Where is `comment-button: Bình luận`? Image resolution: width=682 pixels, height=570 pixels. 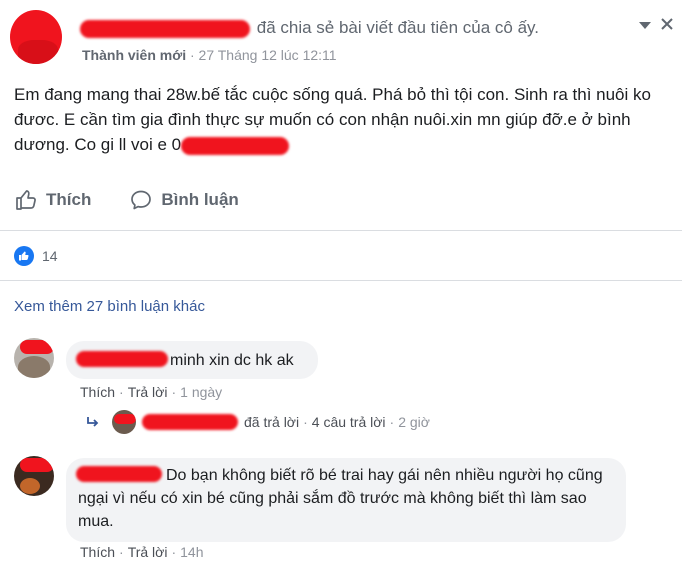 comment-button: Bình luận is located at coordinates (184, 200).